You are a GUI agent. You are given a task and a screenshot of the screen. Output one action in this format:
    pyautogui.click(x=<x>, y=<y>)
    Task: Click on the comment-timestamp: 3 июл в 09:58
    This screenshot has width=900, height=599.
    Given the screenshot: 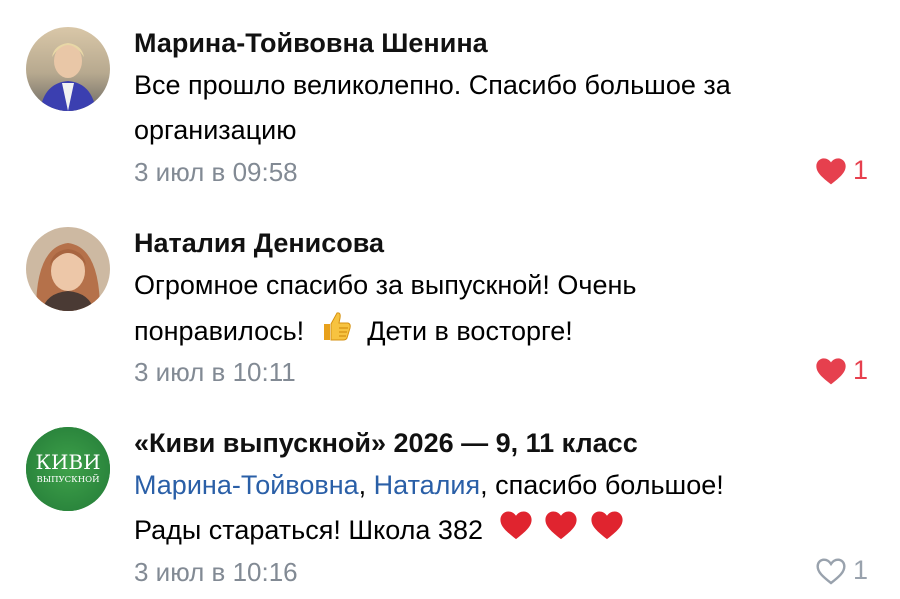 What is the action you would take?
    pyautogui.click(x=216, y=172)
    